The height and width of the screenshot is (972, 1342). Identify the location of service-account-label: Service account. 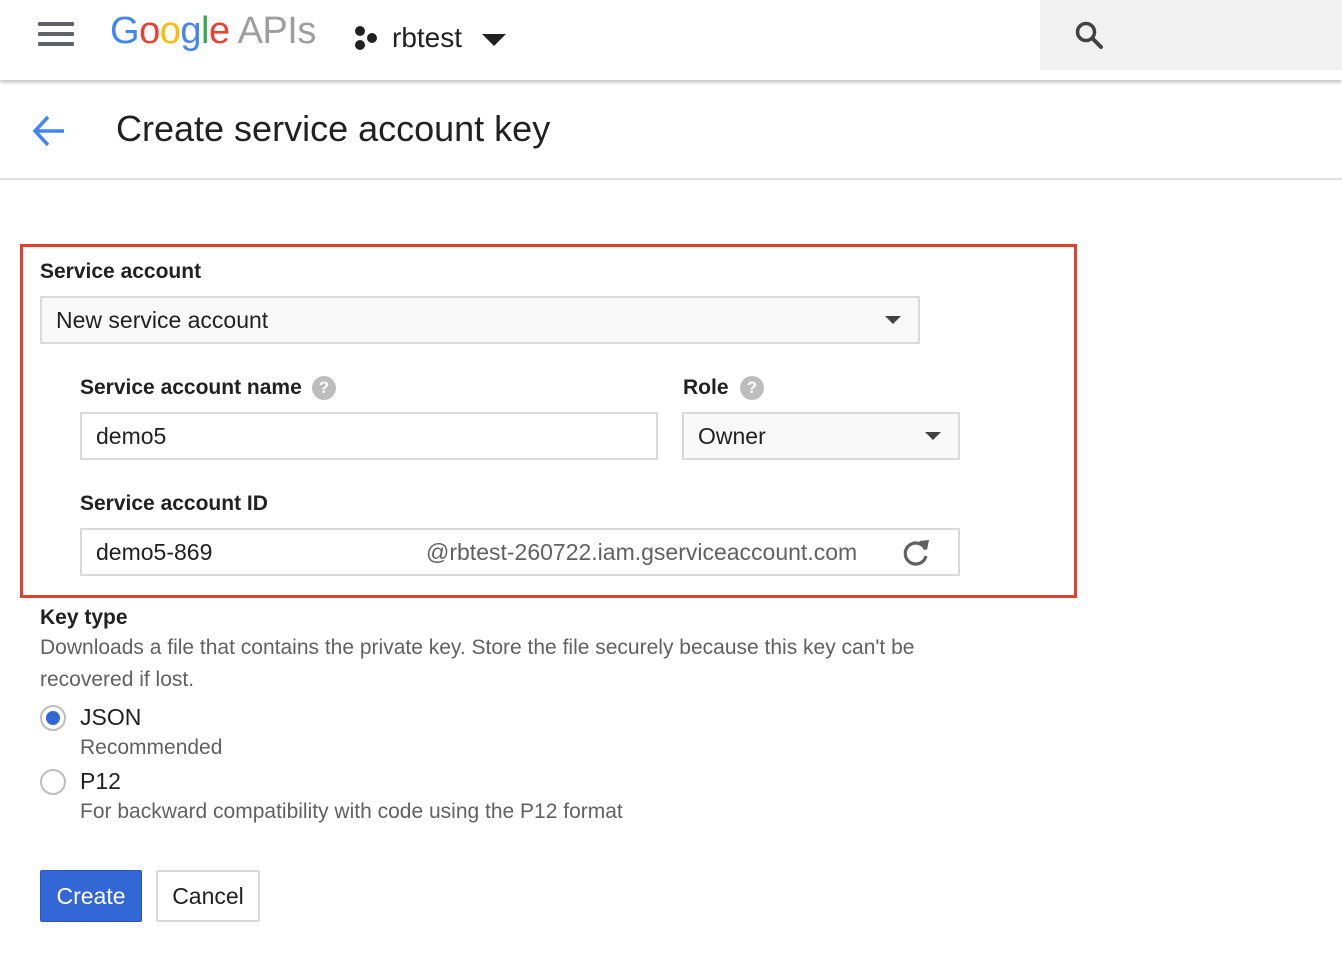
(121, 271).